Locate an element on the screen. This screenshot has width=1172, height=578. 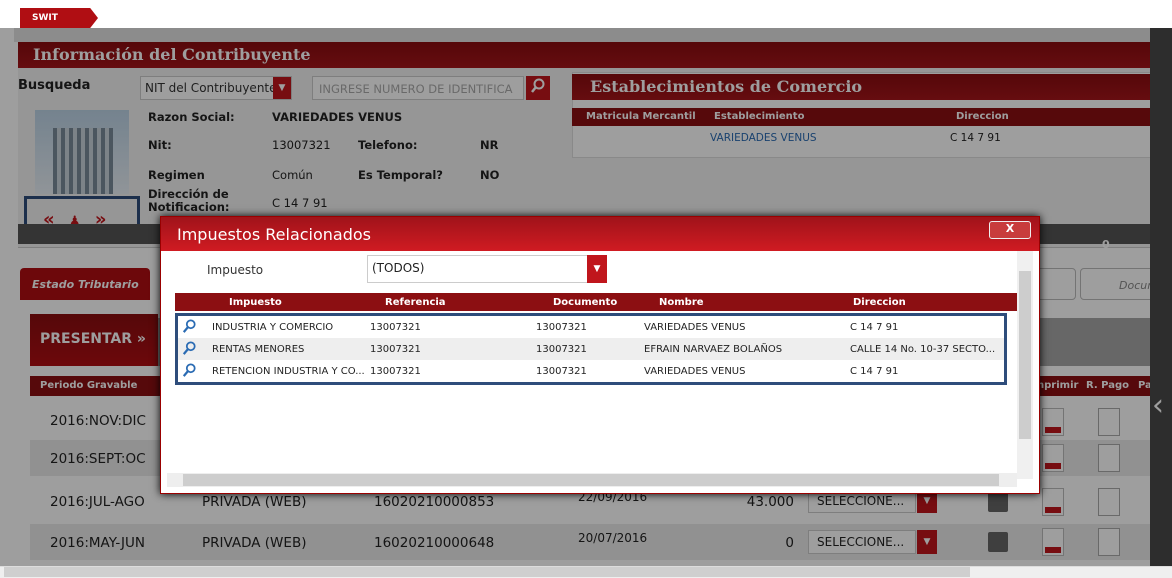
modal-title: Impuestos Relacionados is located at coordinates (600, 234).